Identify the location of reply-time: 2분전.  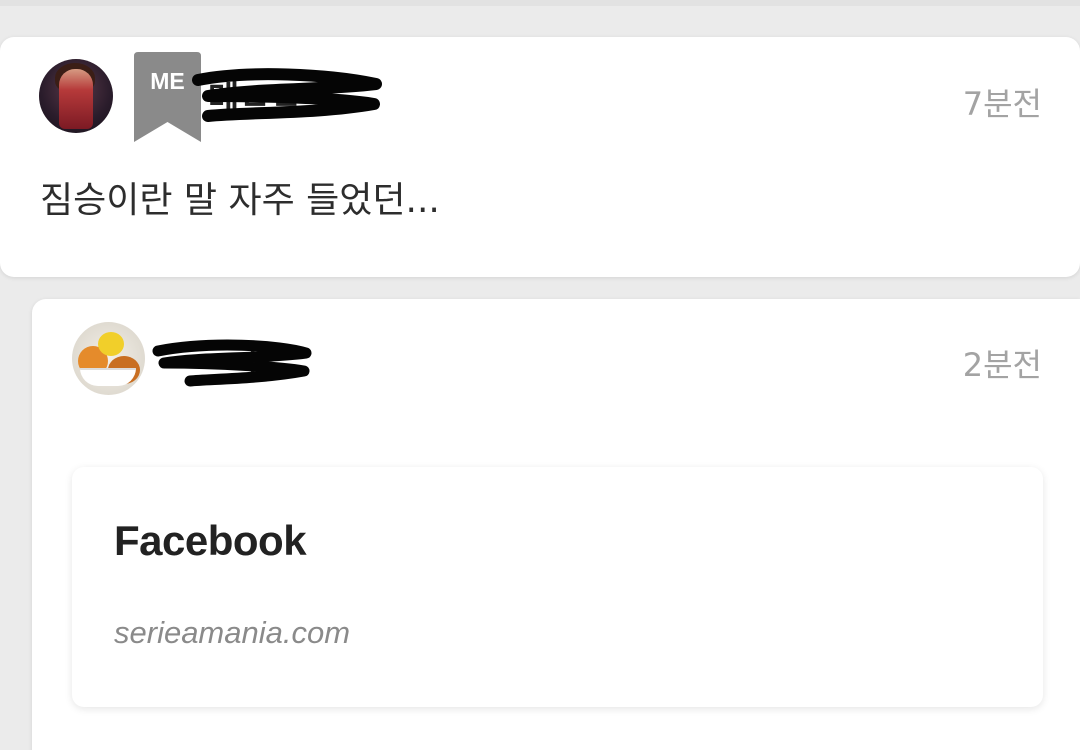
(1002, 365).